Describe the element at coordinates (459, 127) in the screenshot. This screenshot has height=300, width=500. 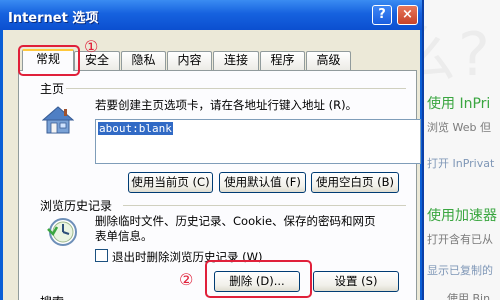
I see `background-text: 浏览 Web 但` at that location.